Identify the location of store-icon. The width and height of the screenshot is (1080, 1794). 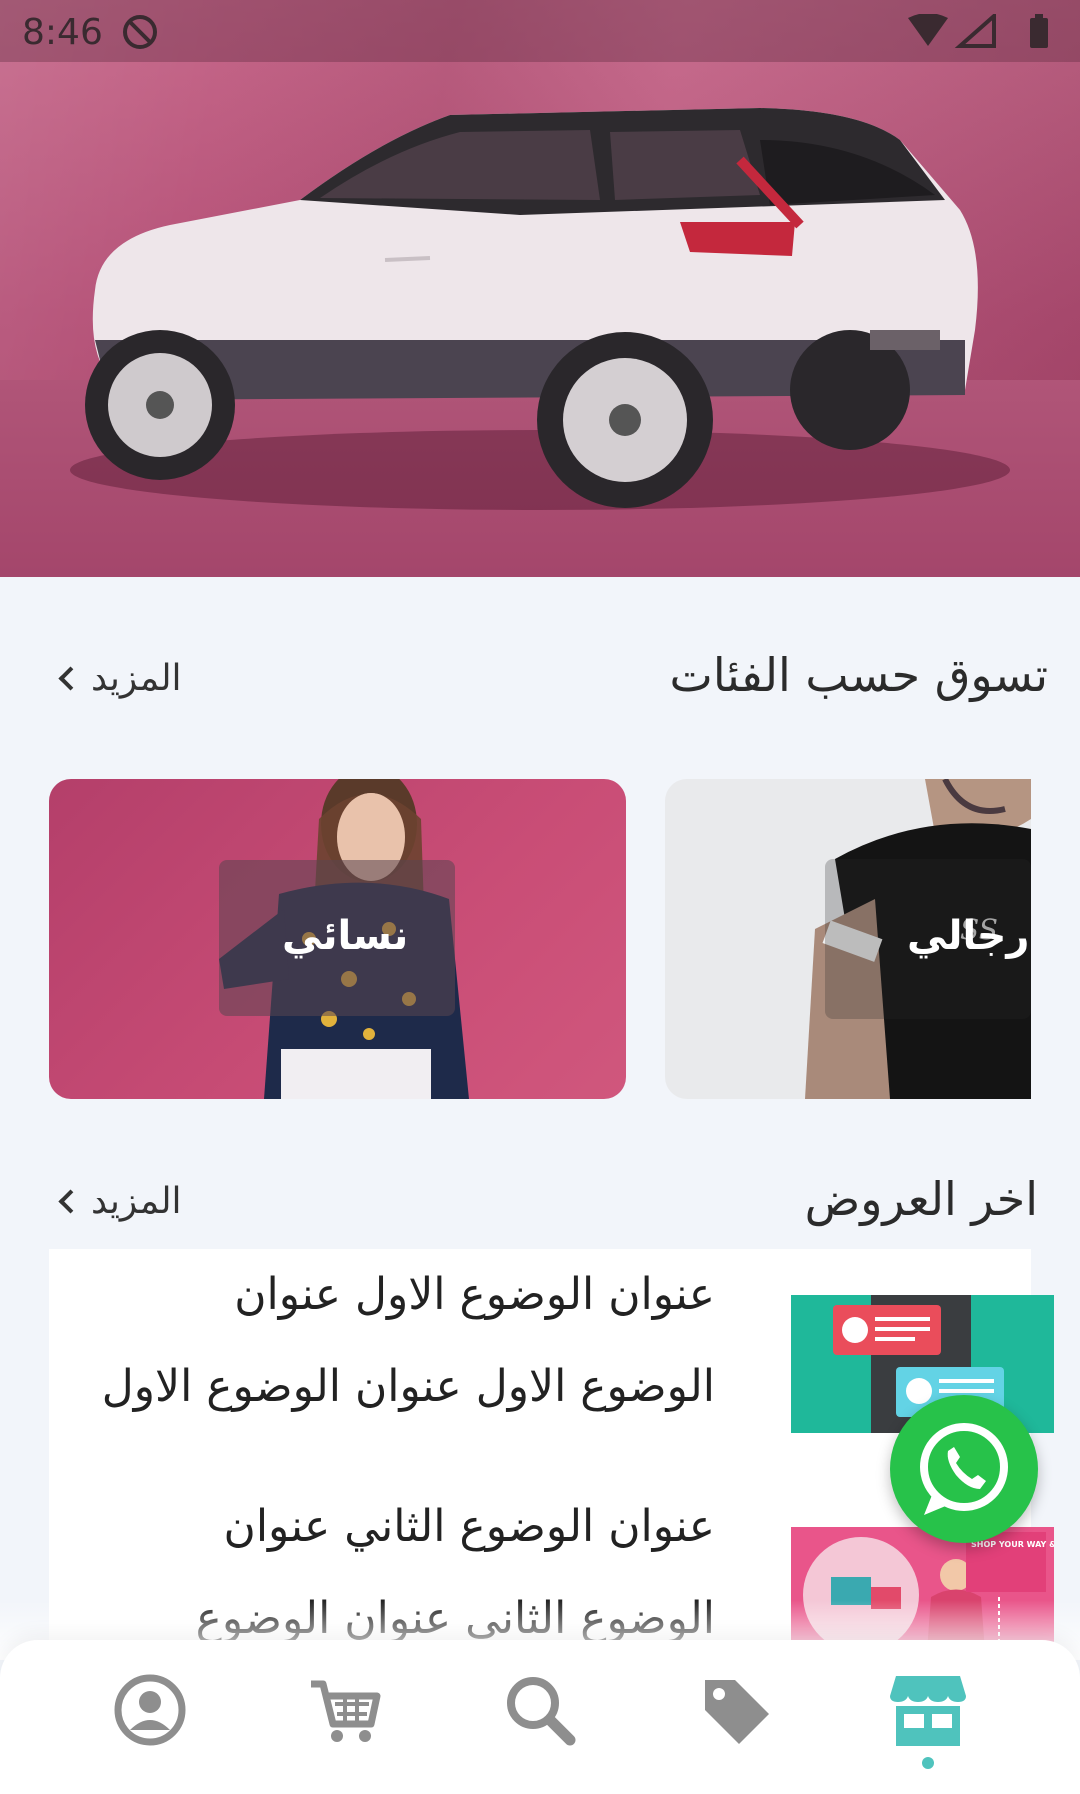
(928, 1711).